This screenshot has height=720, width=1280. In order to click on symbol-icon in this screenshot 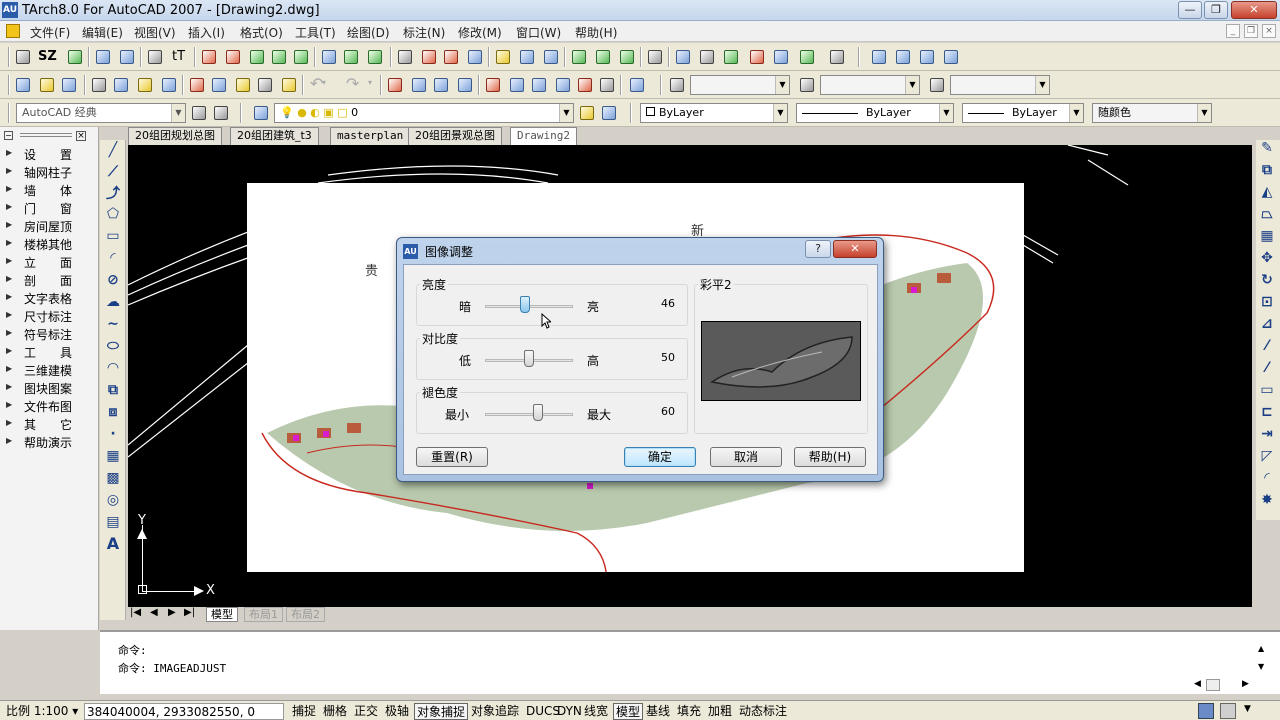, I will do `click(579, 57)`.